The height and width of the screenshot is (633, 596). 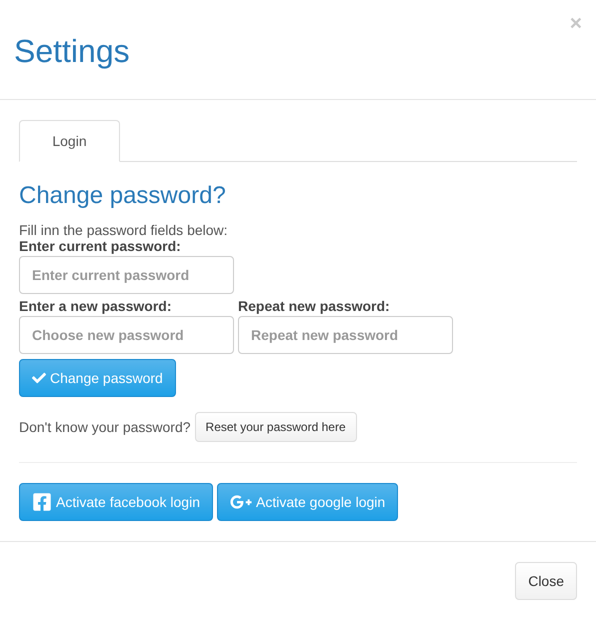 I want to click on google-login-button: Activate google login, so click(x=307, y=502).